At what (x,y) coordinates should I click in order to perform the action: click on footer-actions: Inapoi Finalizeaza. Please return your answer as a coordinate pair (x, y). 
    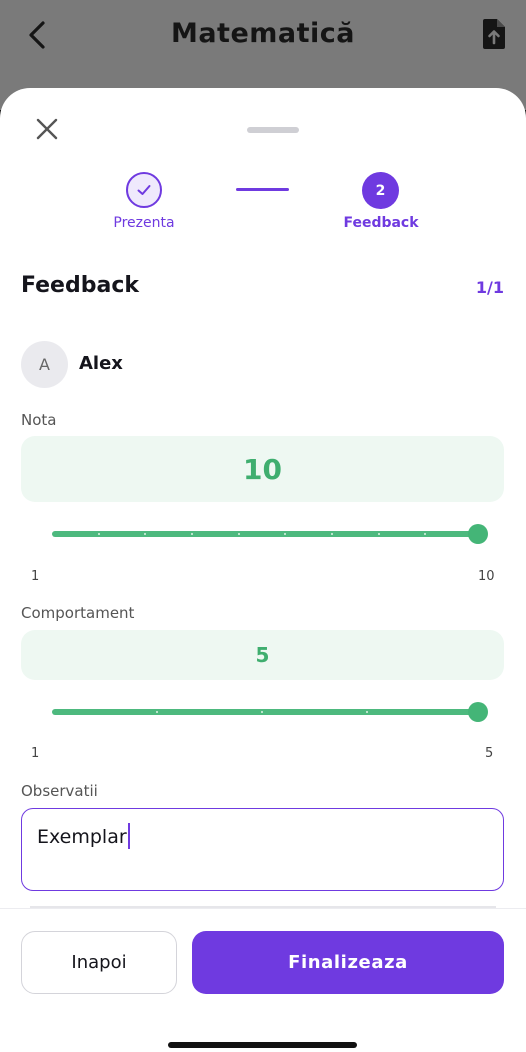
    Looking at the image, I should click on (263, 980).